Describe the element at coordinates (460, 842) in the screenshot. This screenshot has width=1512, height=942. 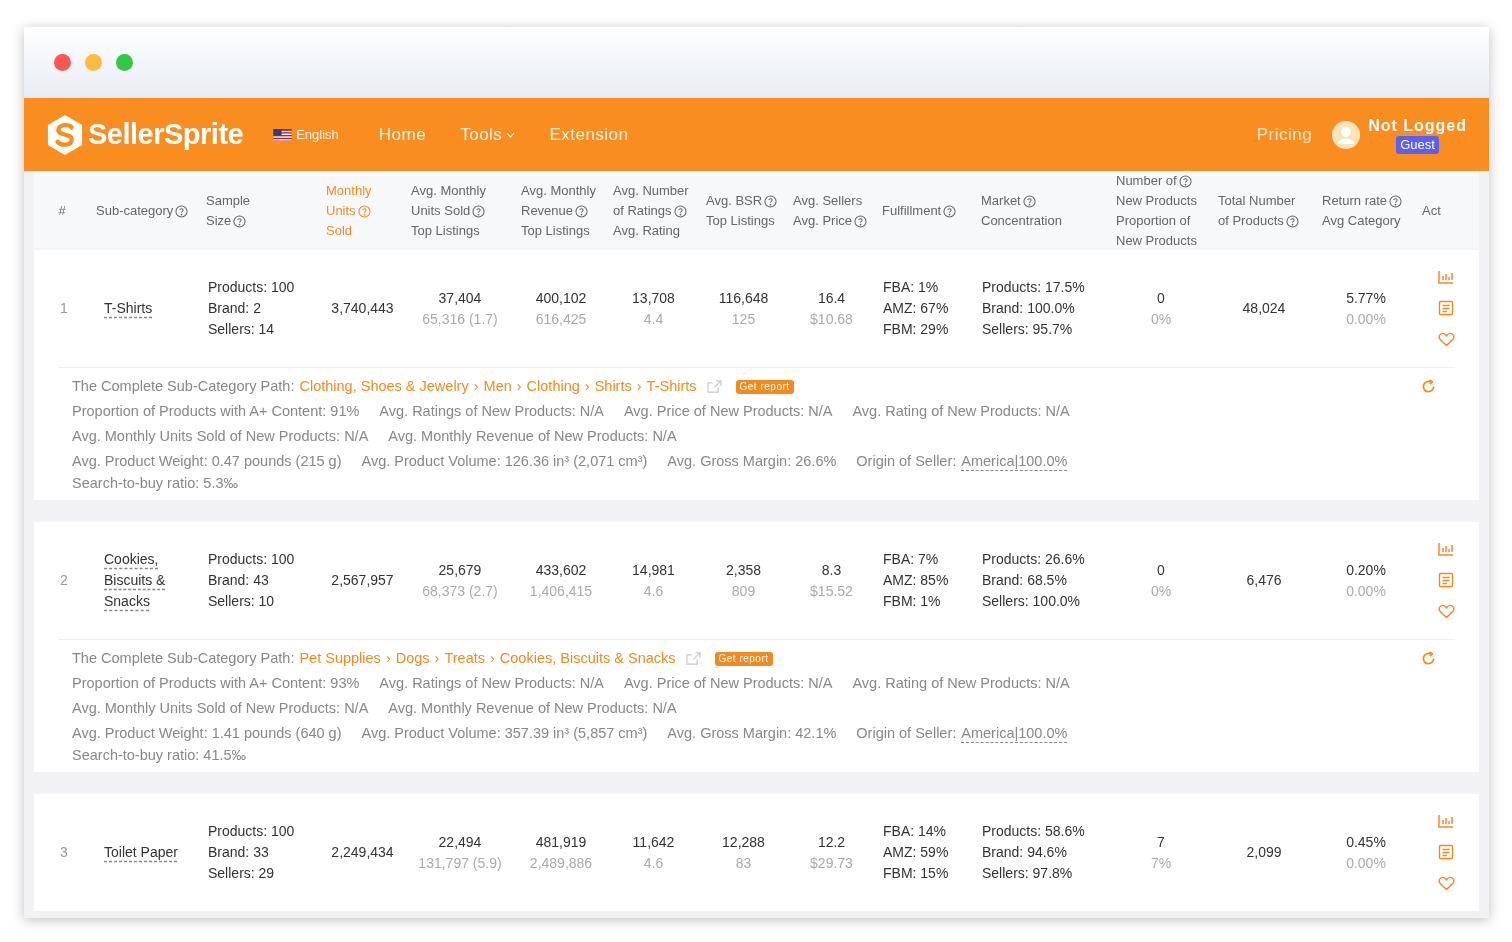
I see `cell-value: 22,494` at that location.